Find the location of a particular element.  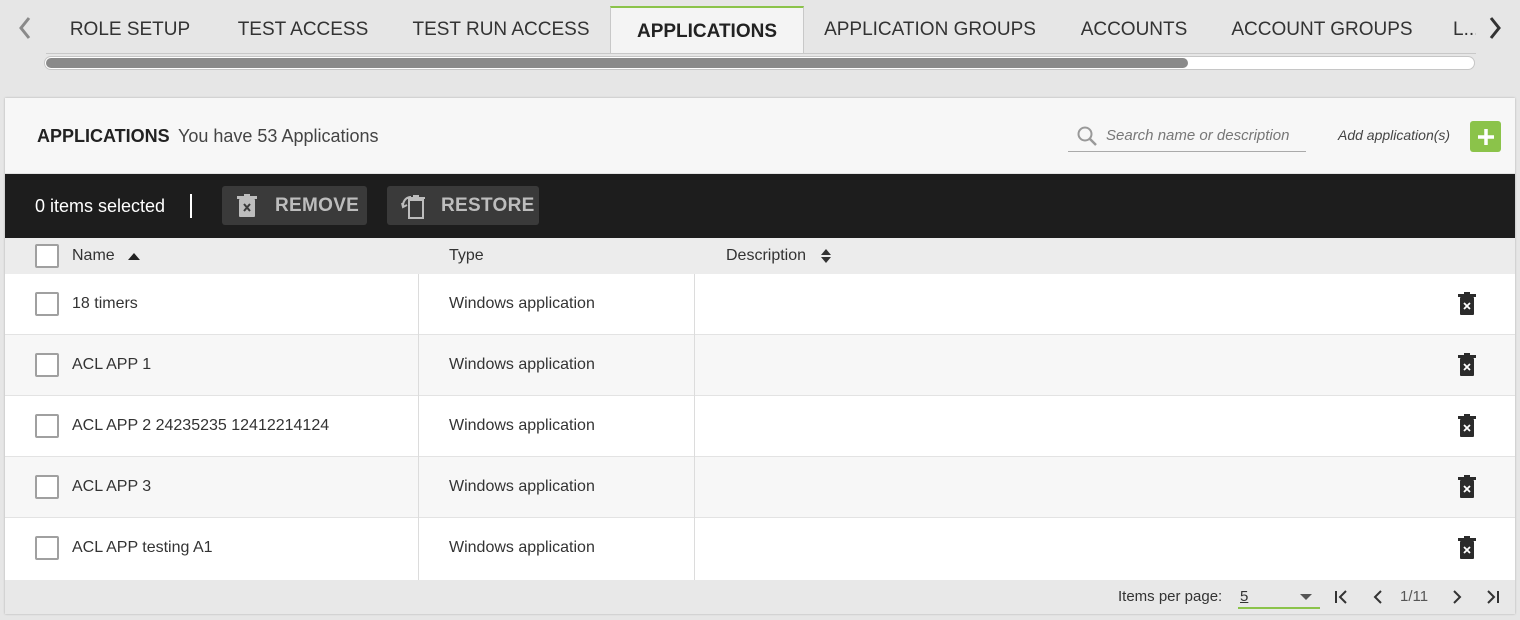

page-indicator: 1/11 is located at coordinates (1414, 596).